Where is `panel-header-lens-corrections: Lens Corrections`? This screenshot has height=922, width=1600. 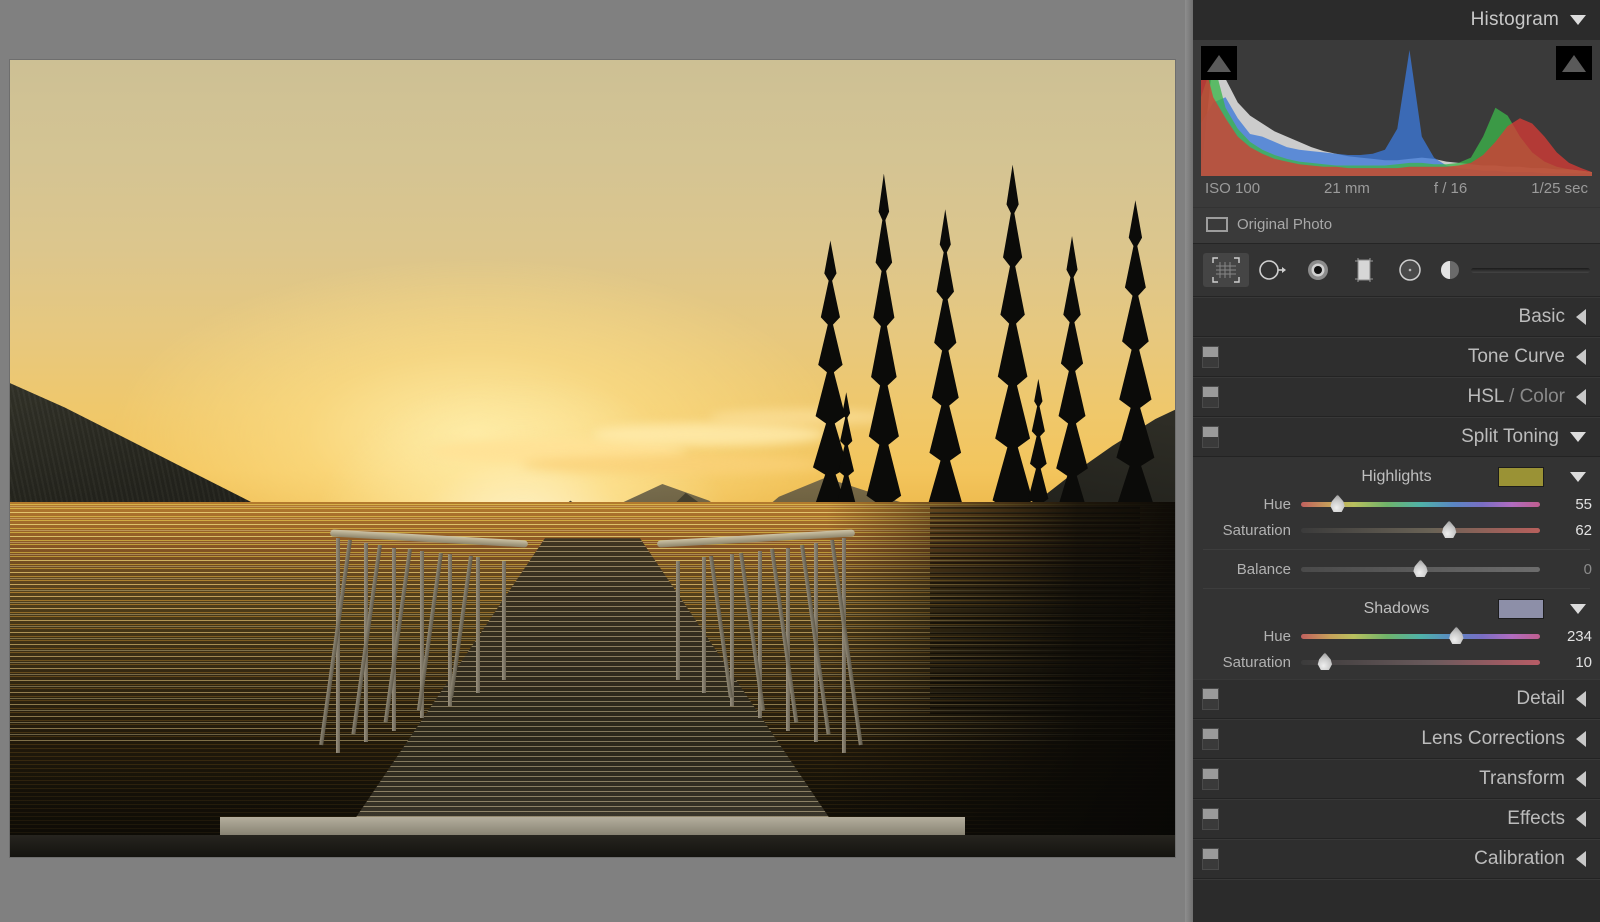
panel-header-lens-corrections: Lens Corrections is located at coordinates (1396, 739).